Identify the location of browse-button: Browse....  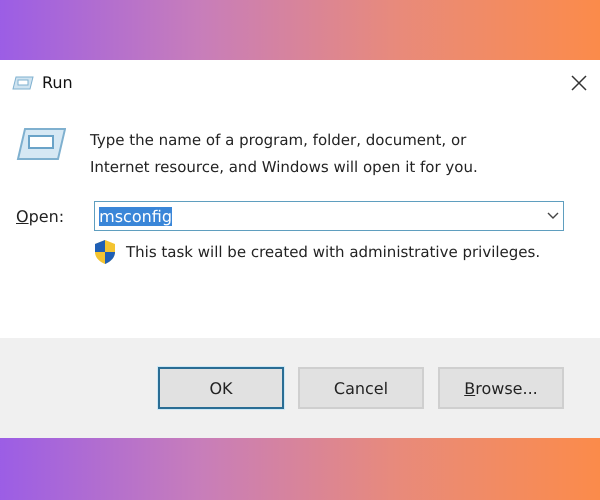
(501, 388).